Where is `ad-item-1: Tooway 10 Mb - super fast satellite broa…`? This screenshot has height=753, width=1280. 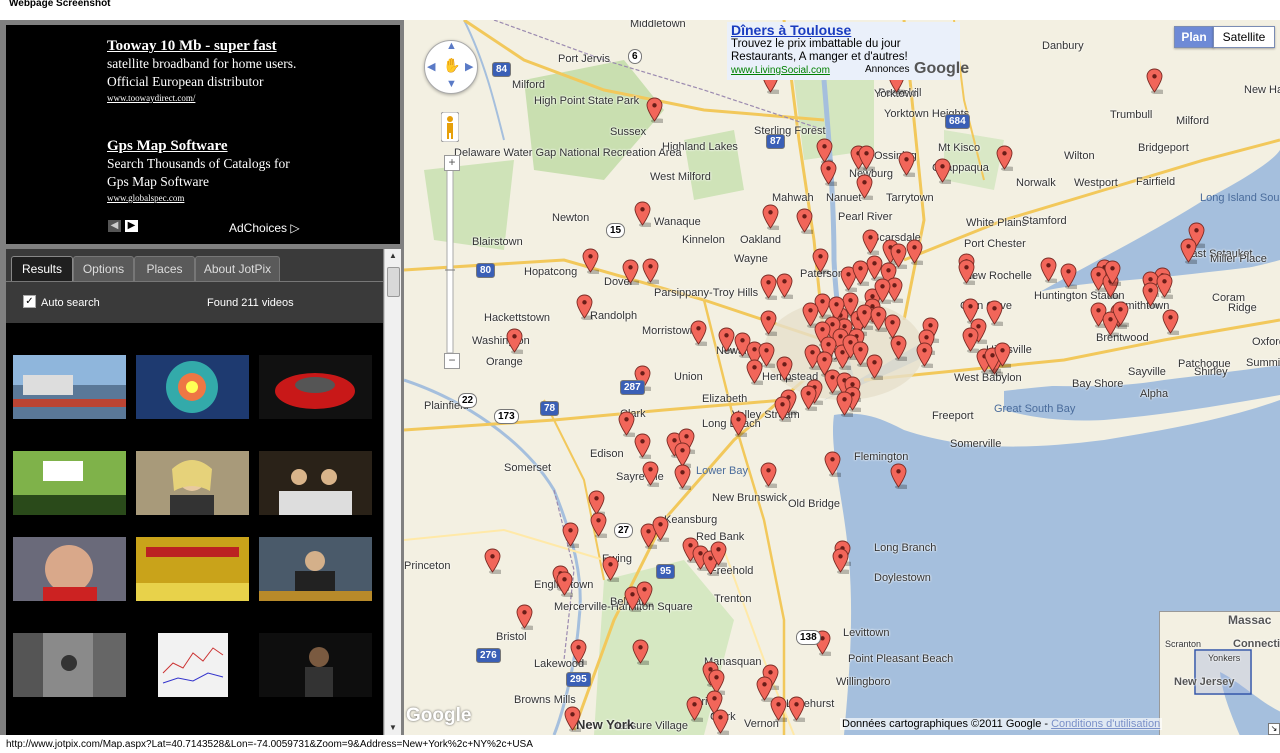 ad-item-1: Tooway 10 Mb - super fast satellite broa… is located at coordinates (252, 70).